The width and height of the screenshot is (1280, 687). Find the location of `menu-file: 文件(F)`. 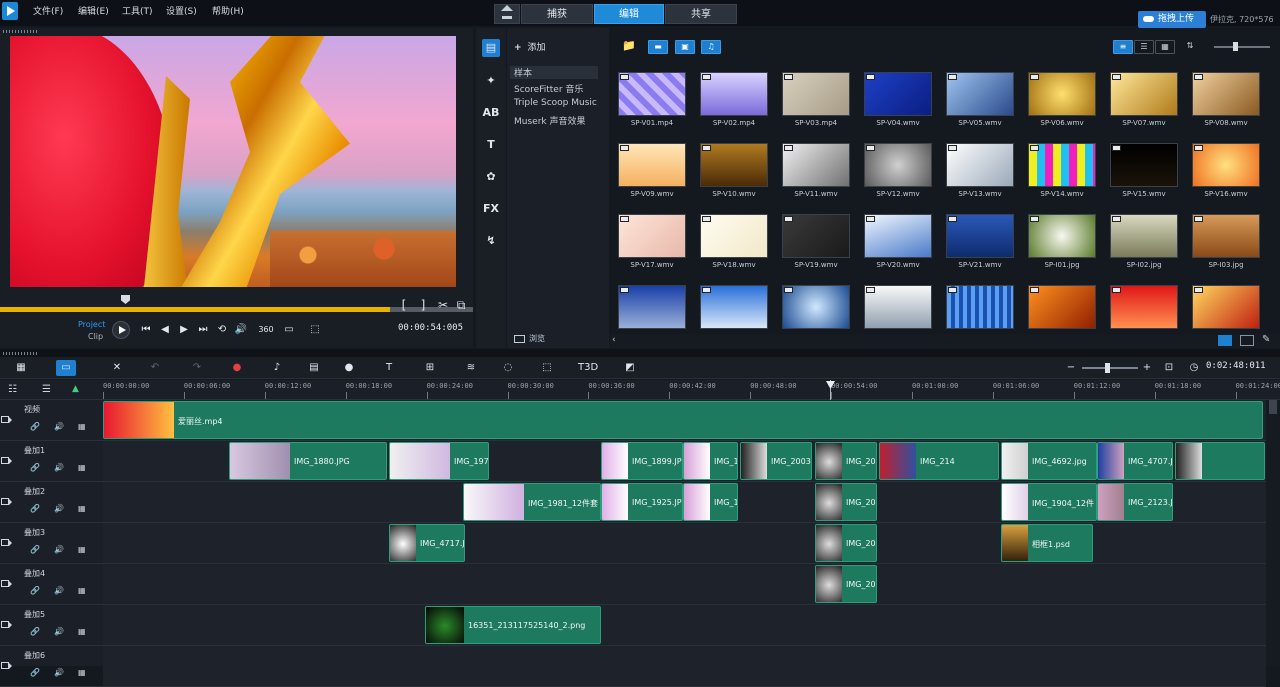

menu-file: 文件(F) is located at coordinates (48, 10).